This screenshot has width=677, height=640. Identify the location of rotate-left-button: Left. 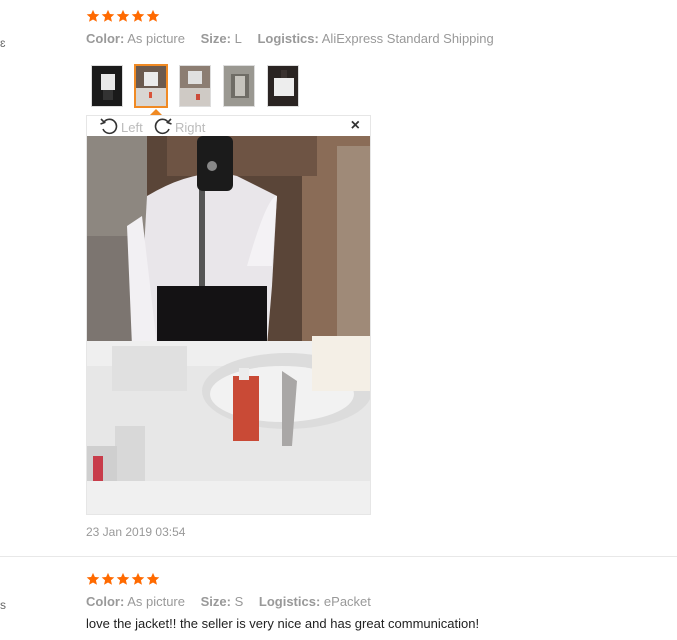
(121, 127).